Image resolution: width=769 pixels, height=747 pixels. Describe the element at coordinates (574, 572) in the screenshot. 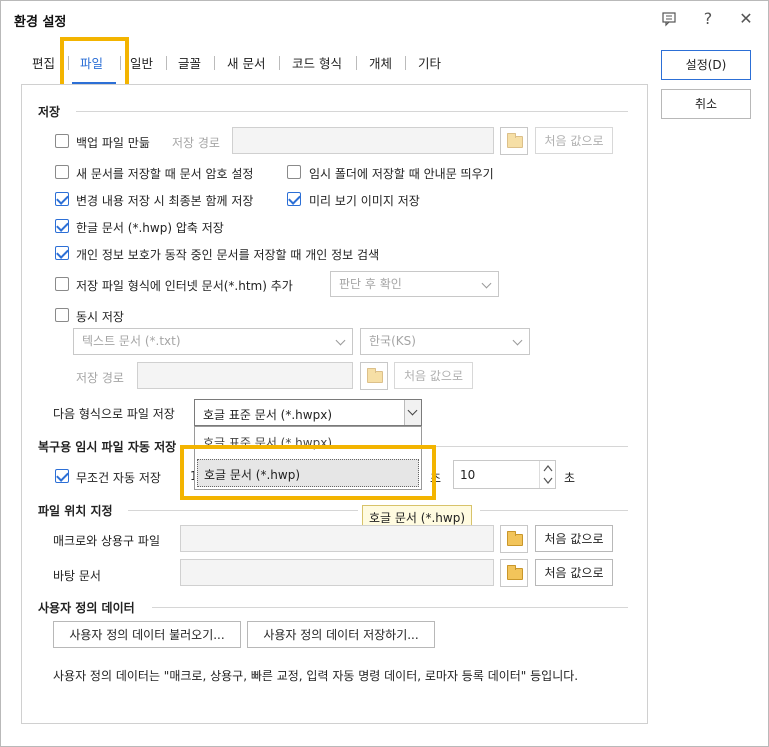

I see `background-default-button: 처음 값으로` at that location.